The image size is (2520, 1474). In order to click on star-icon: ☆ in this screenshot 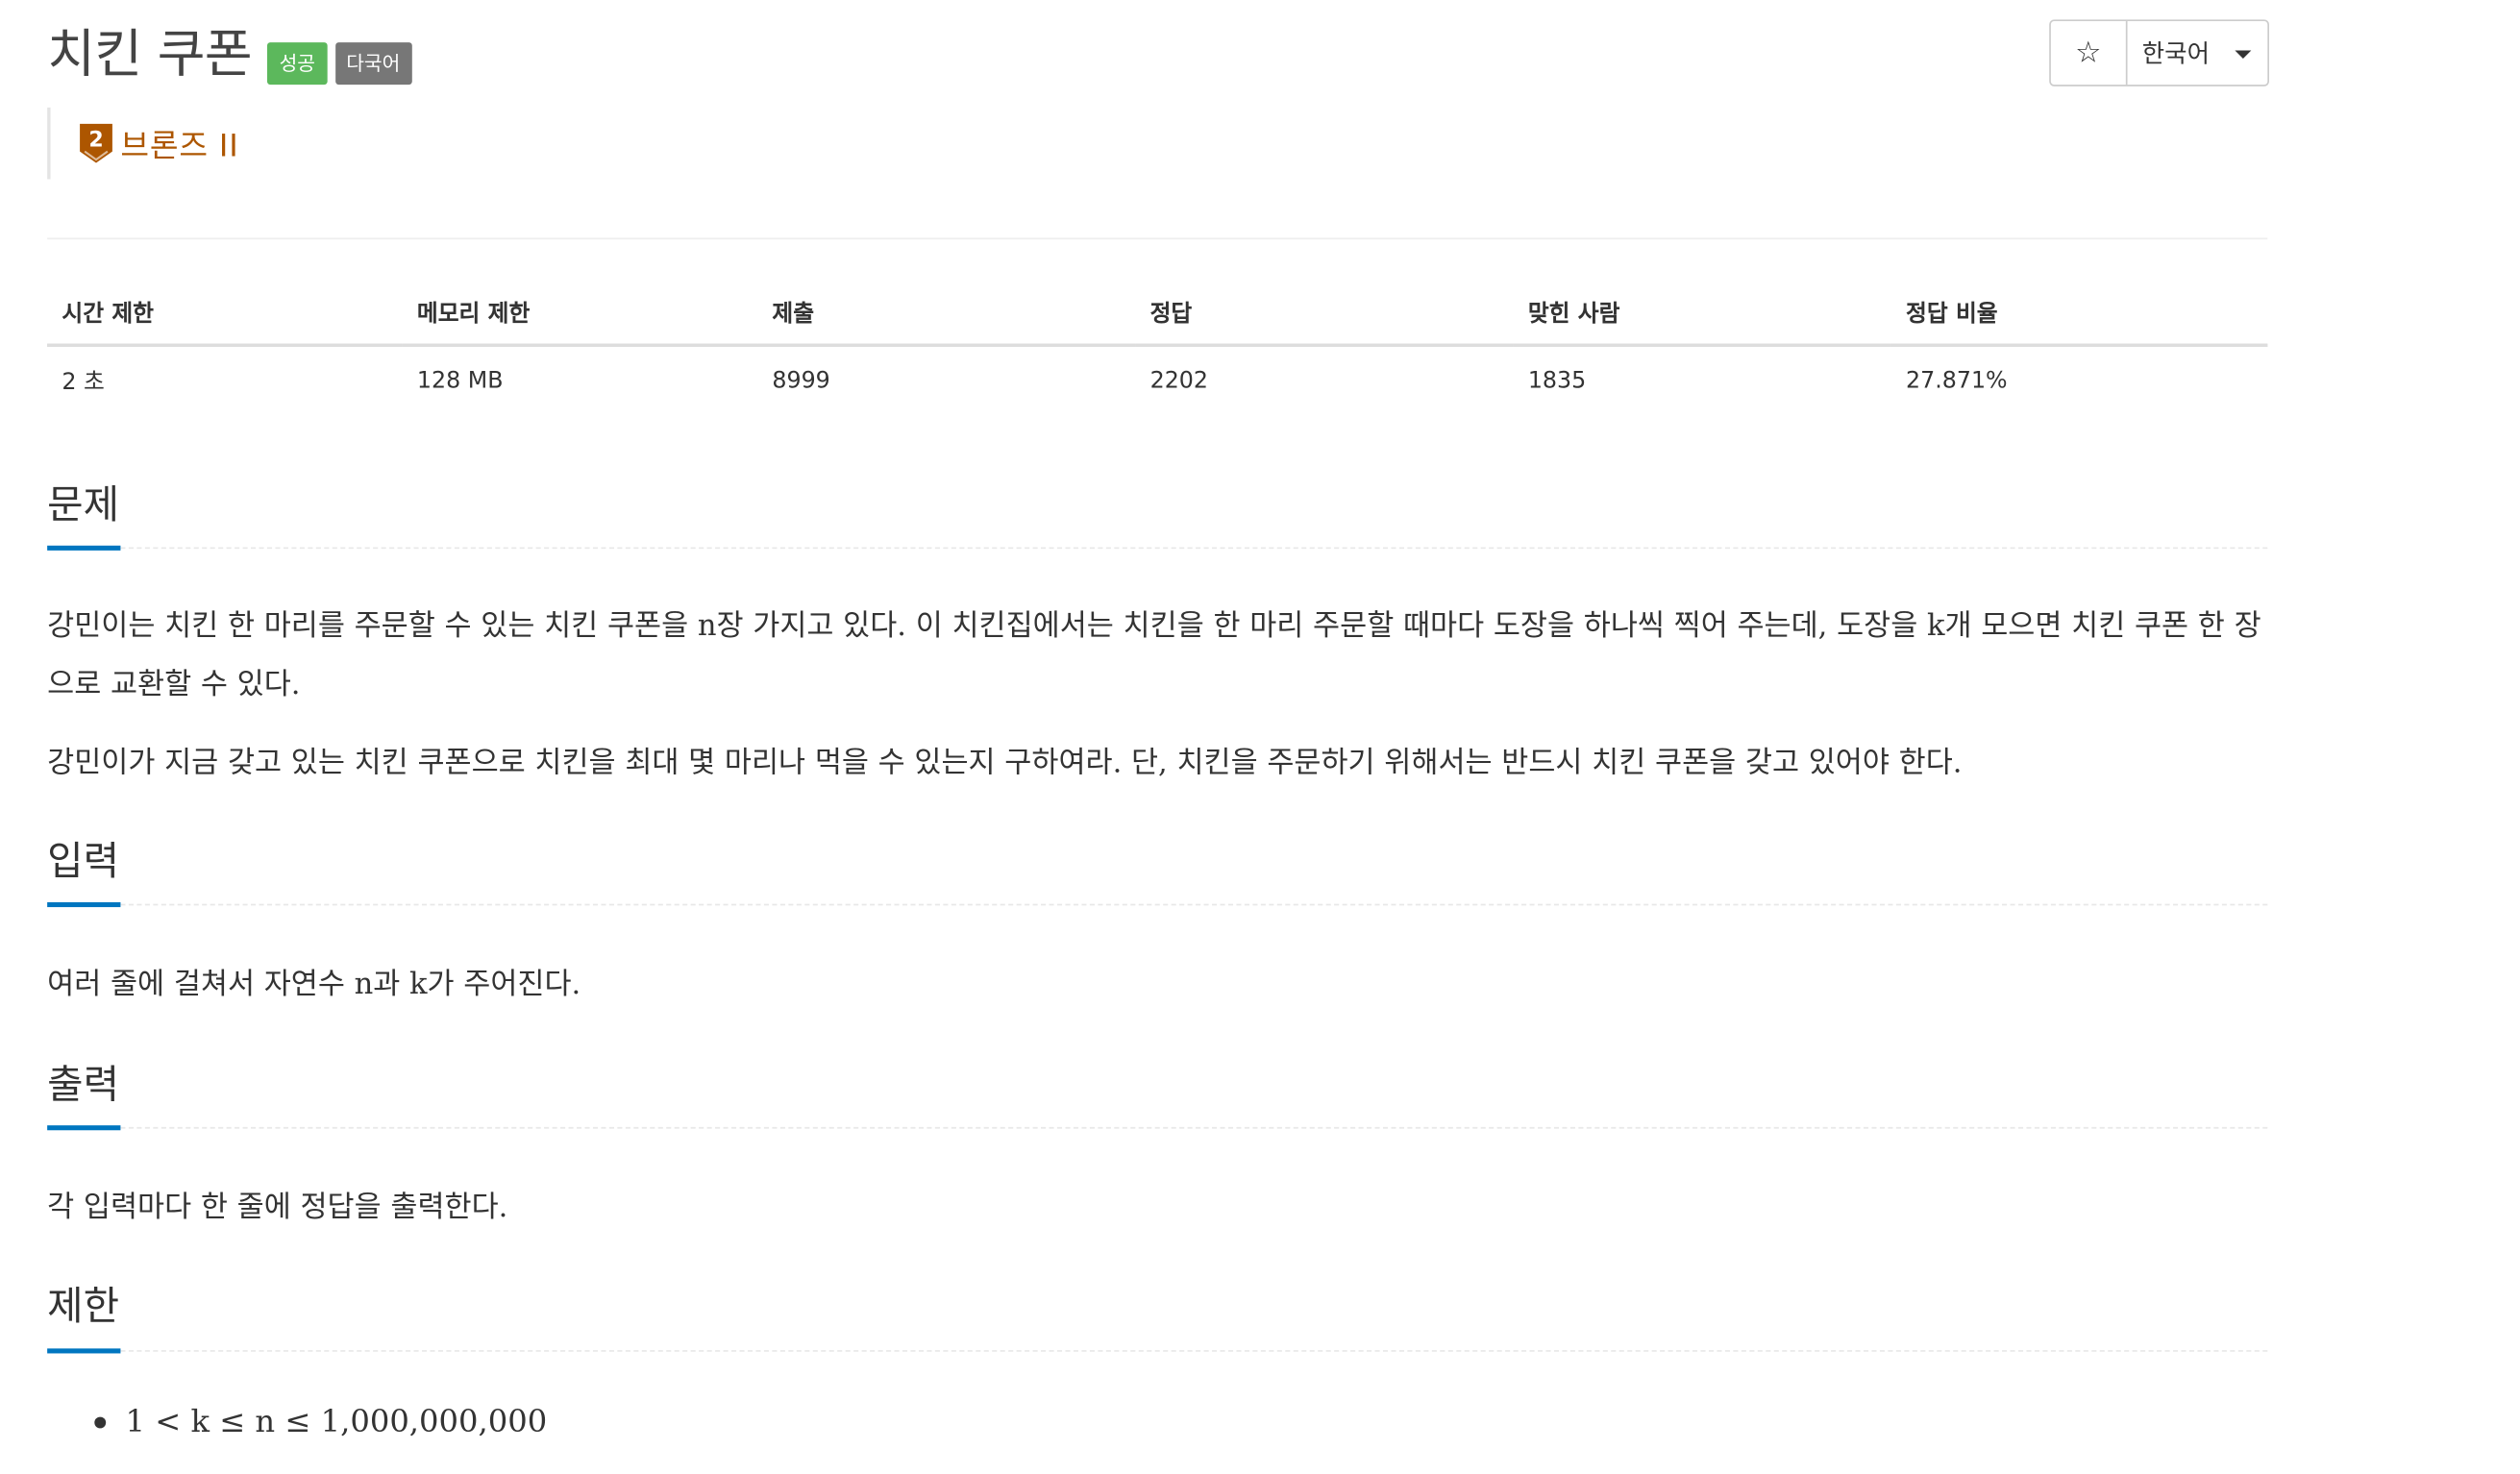, I will do `click(2090, 53)`.